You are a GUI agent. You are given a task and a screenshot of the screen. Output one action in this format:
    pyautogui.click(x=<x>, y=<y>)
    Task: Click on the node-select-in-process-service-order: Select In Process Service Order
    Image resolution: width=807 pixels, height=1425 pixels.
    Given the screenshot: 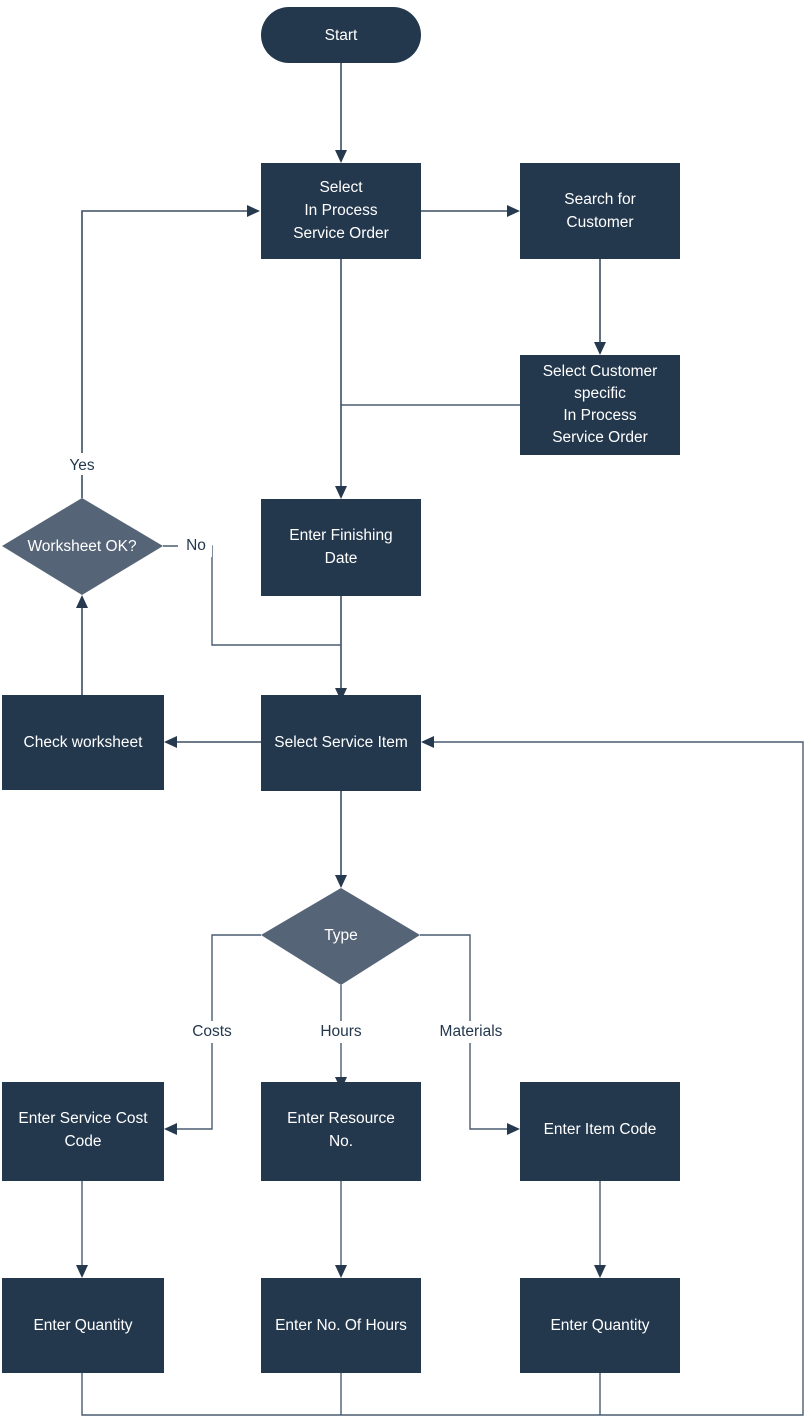 What is the action you would take?
    pyautogui.click(x=341, y=211)
    